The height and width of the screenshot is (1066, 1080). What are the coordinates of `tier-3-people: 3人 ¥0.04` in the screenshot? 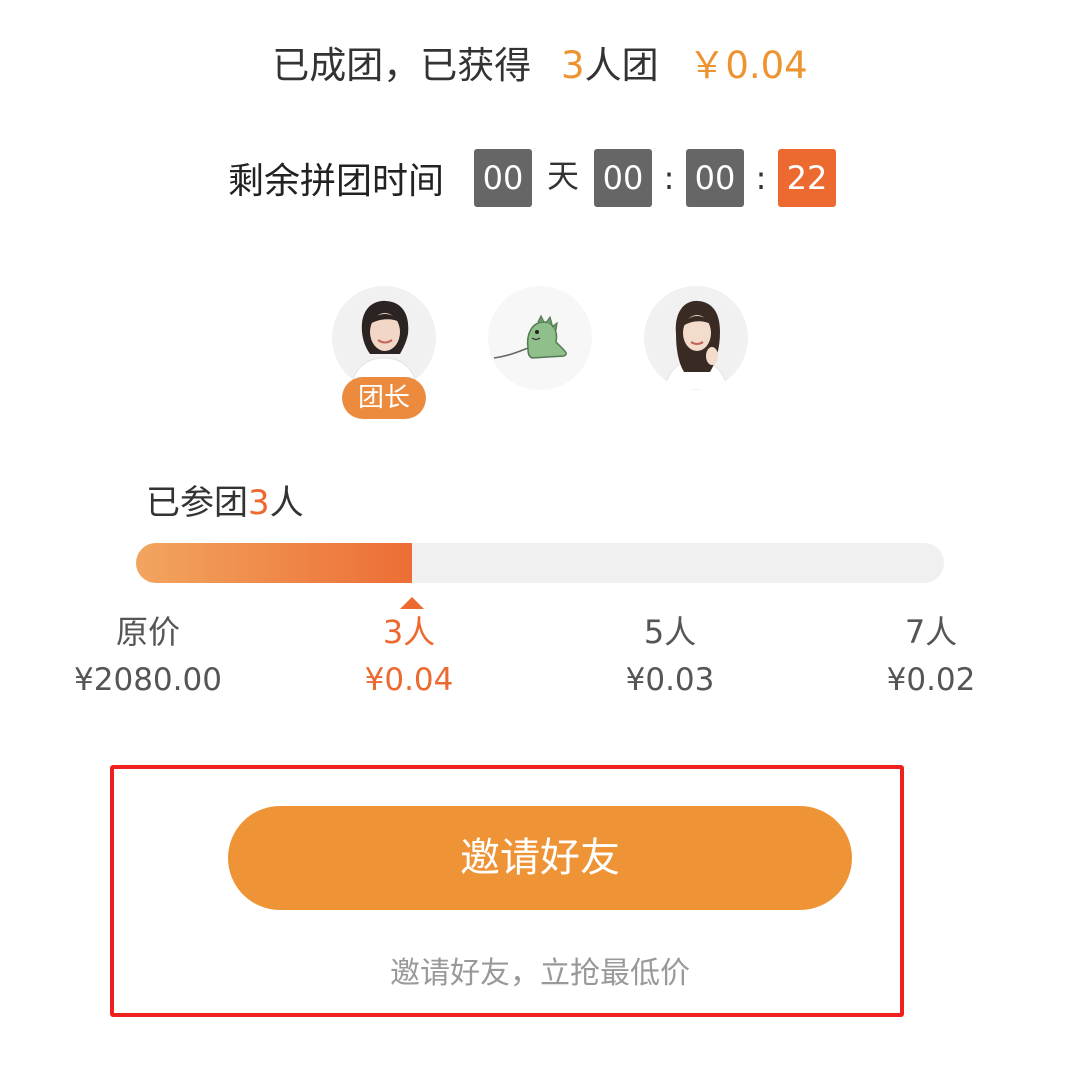 It's located at (409, 656).